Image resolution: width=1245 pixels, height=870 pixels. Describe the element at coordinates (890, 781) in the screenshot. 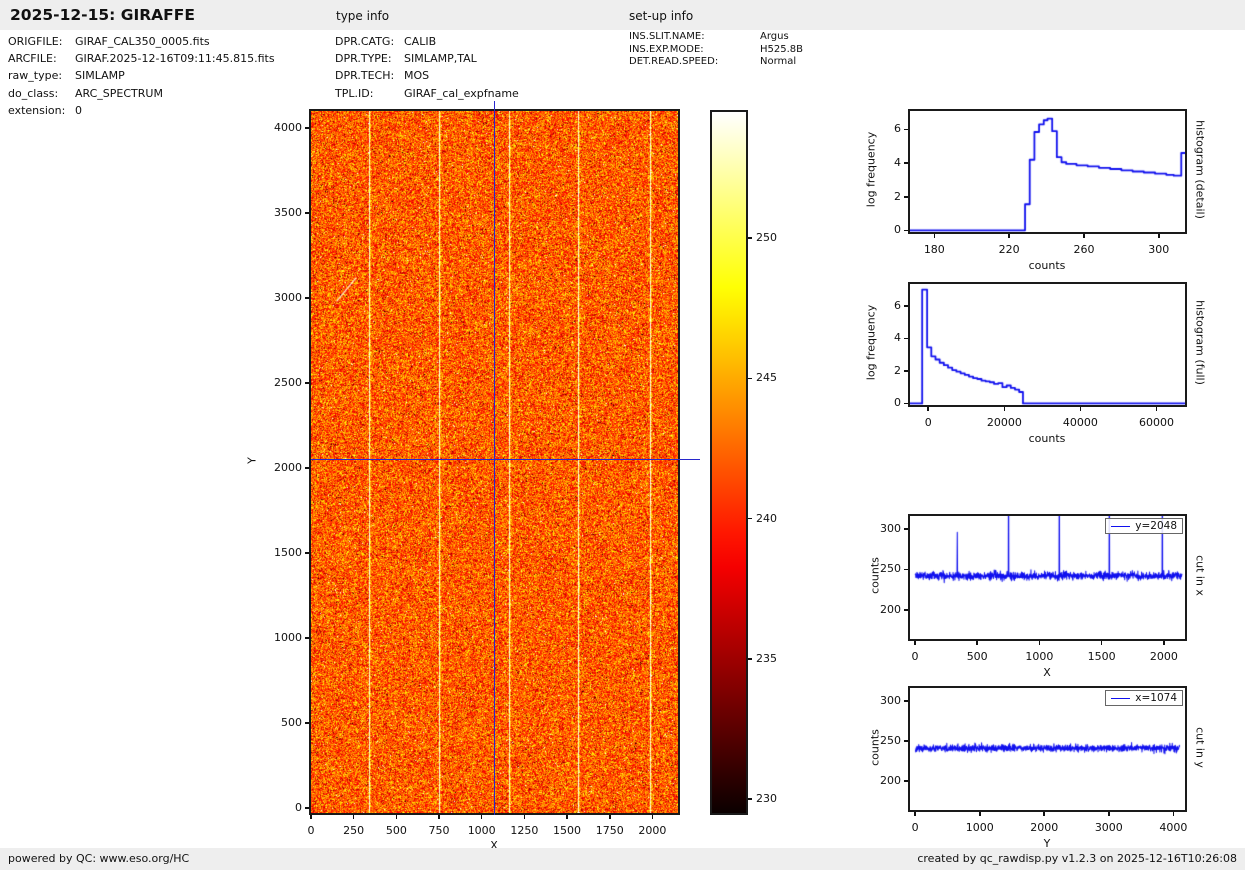

I see `y-tick-label: 200` at that location.